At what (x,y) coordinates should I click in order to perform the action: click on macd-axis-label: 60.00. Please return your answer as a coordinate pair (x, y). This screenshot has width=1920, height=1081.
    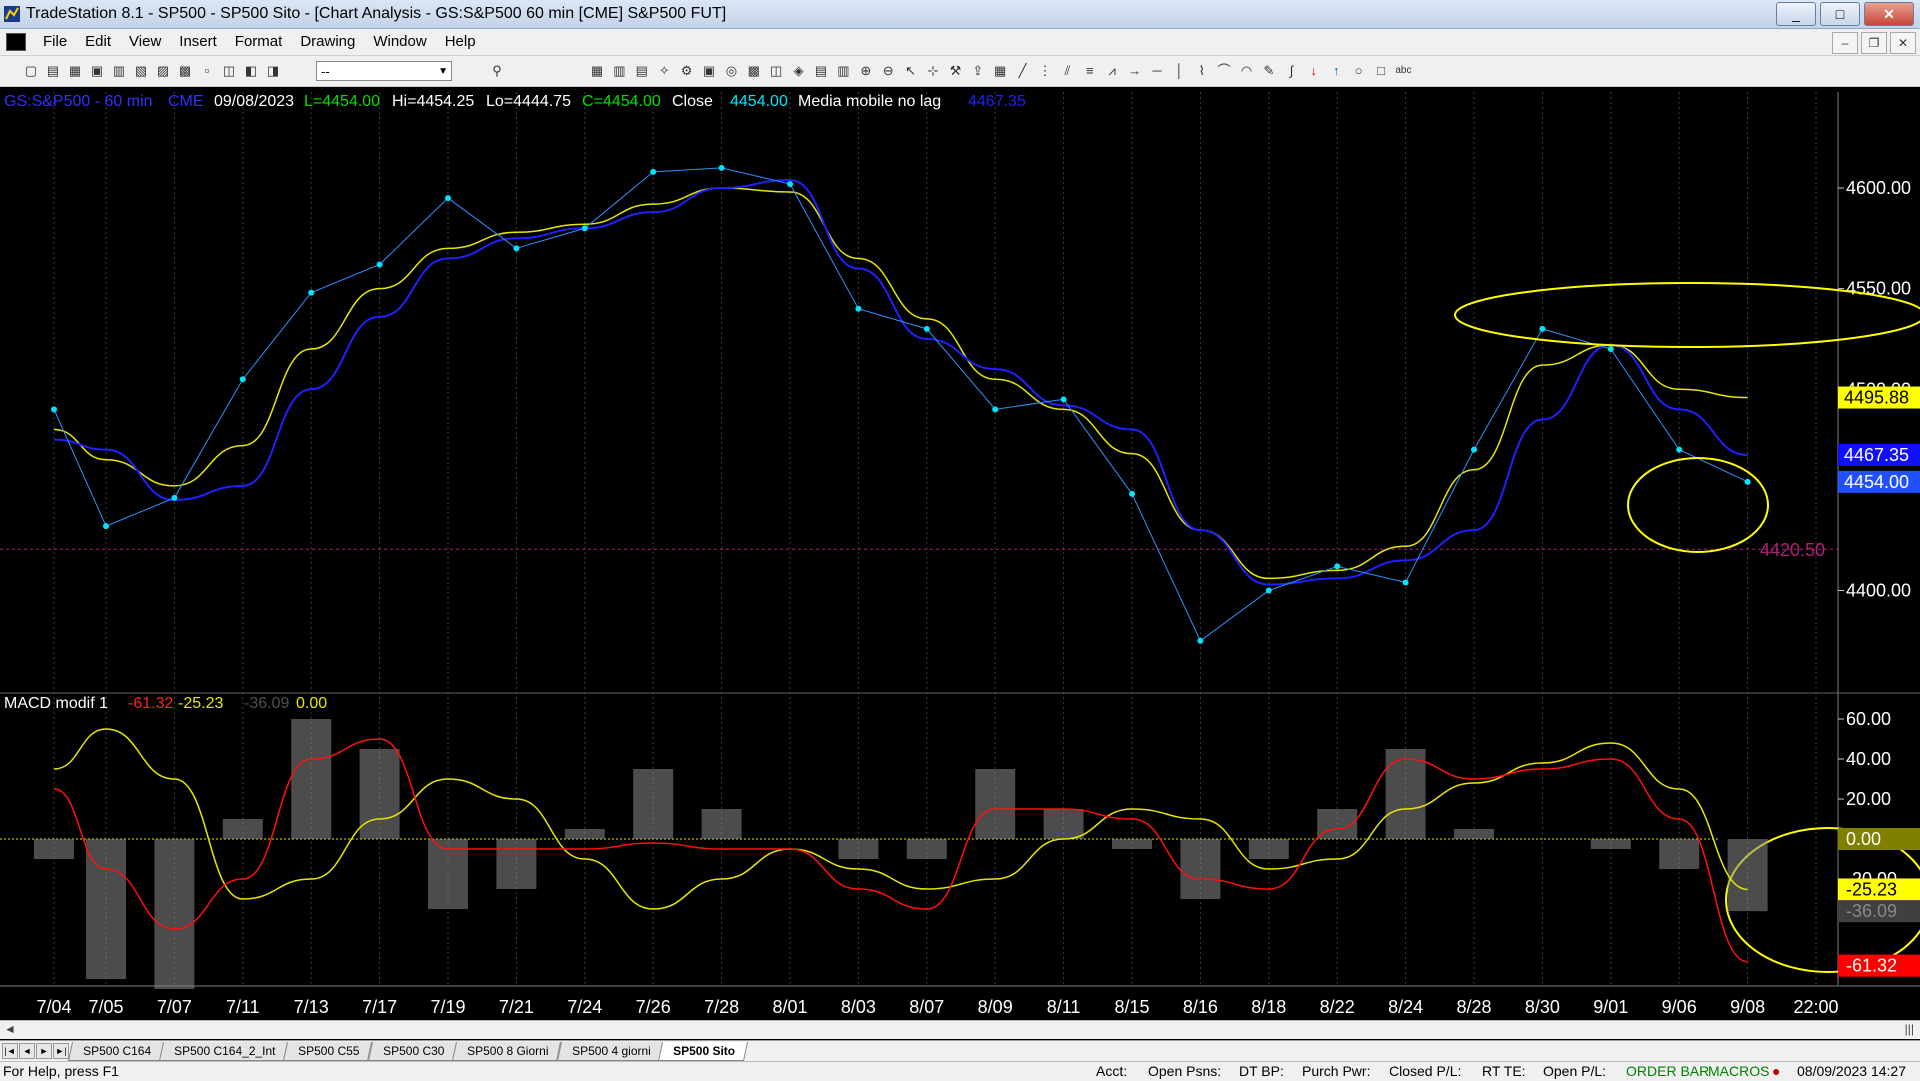
    Looking at the image, I should click on (1868, 719).